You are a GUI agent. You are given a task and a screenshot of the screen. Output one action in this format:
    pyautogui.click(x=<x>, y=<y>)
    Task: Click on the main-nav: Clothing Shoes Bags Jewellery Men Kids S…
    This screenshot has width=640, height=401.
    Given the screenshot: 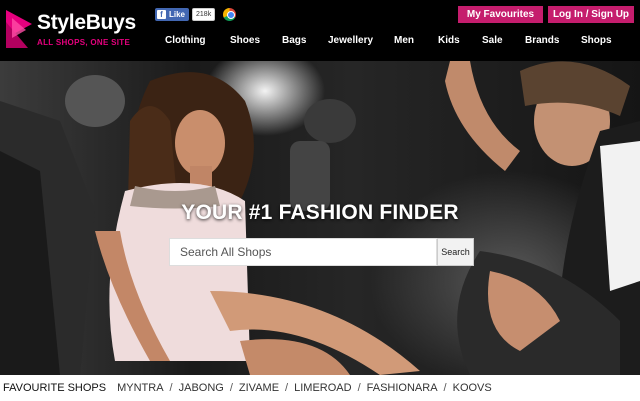 What is the action you would take?
    pyautogui.click(x=391, y=42)
    